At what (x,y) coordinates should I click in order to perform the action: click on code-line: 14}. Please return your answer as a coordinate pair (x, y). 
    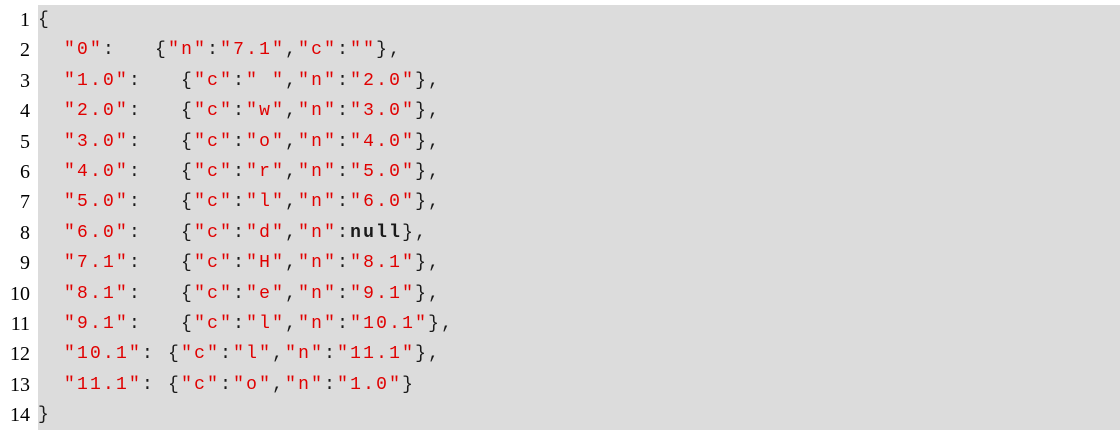
    Looking at the image, I should click on (560, 415).